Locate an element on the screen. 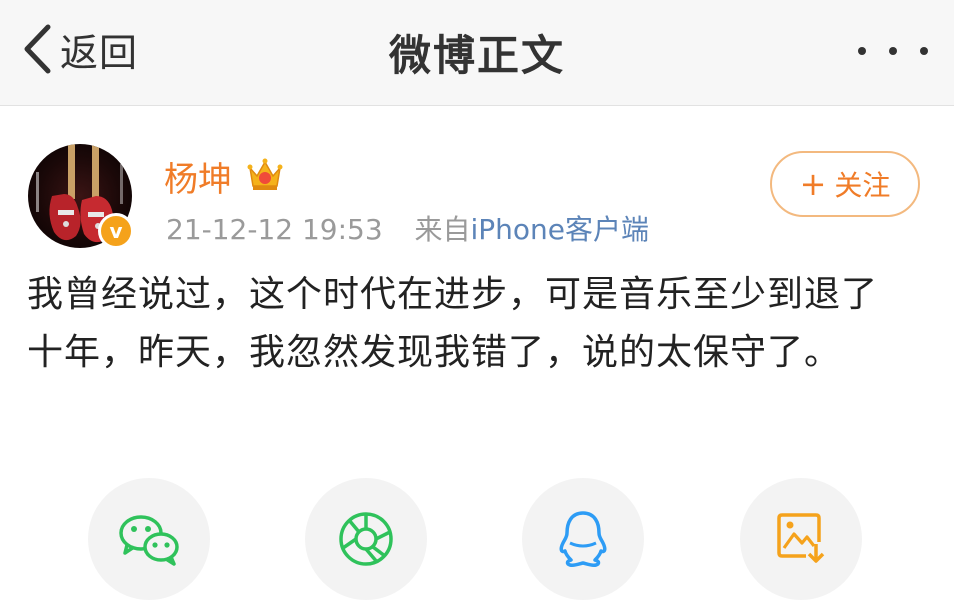 The width and height of the screenshot is (954, 613). qq-icon is located at coordinates (583, 539).